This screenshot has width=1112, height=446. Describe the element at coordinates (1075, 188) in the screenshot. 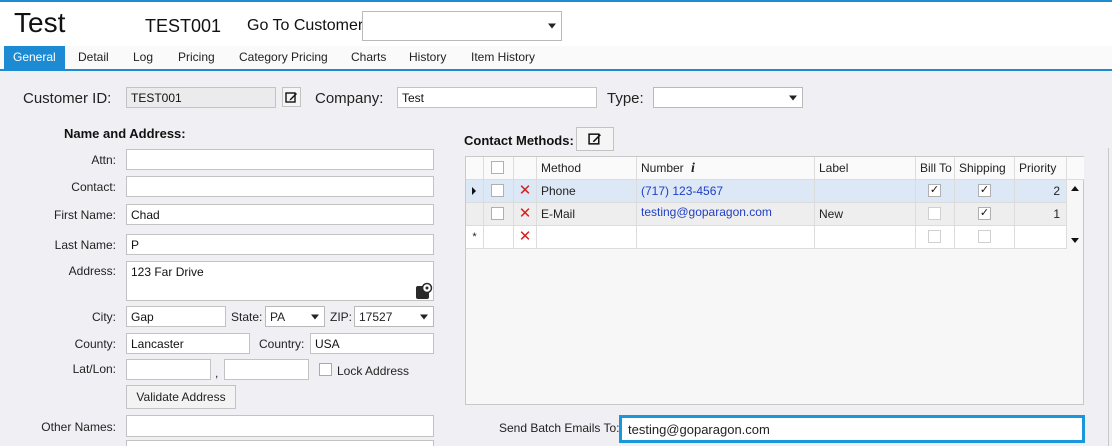

I see `scroll-up-icon` at that location.